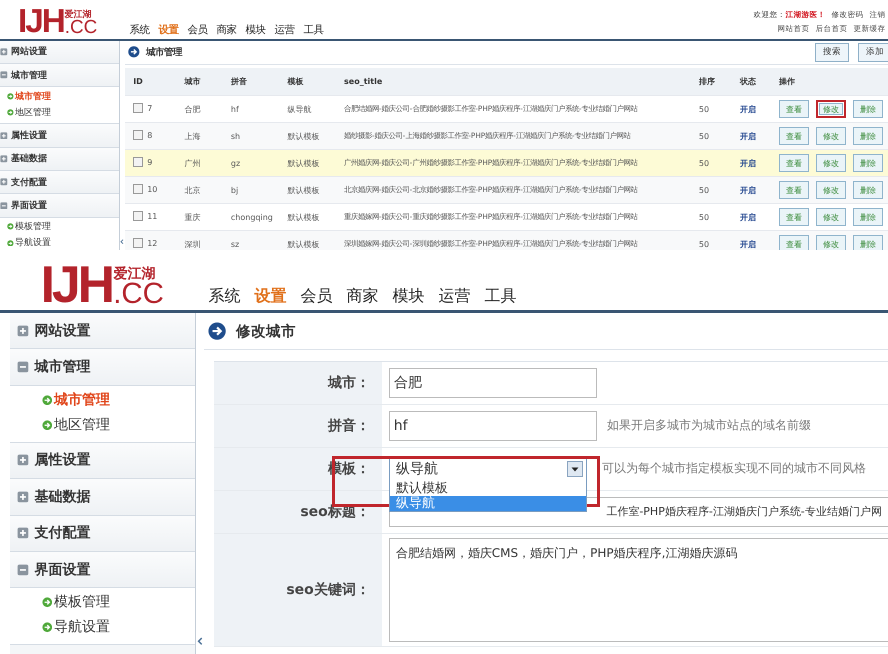 The image size is (888, 654). I want to click on table-cell: sh, so click(235, 136).